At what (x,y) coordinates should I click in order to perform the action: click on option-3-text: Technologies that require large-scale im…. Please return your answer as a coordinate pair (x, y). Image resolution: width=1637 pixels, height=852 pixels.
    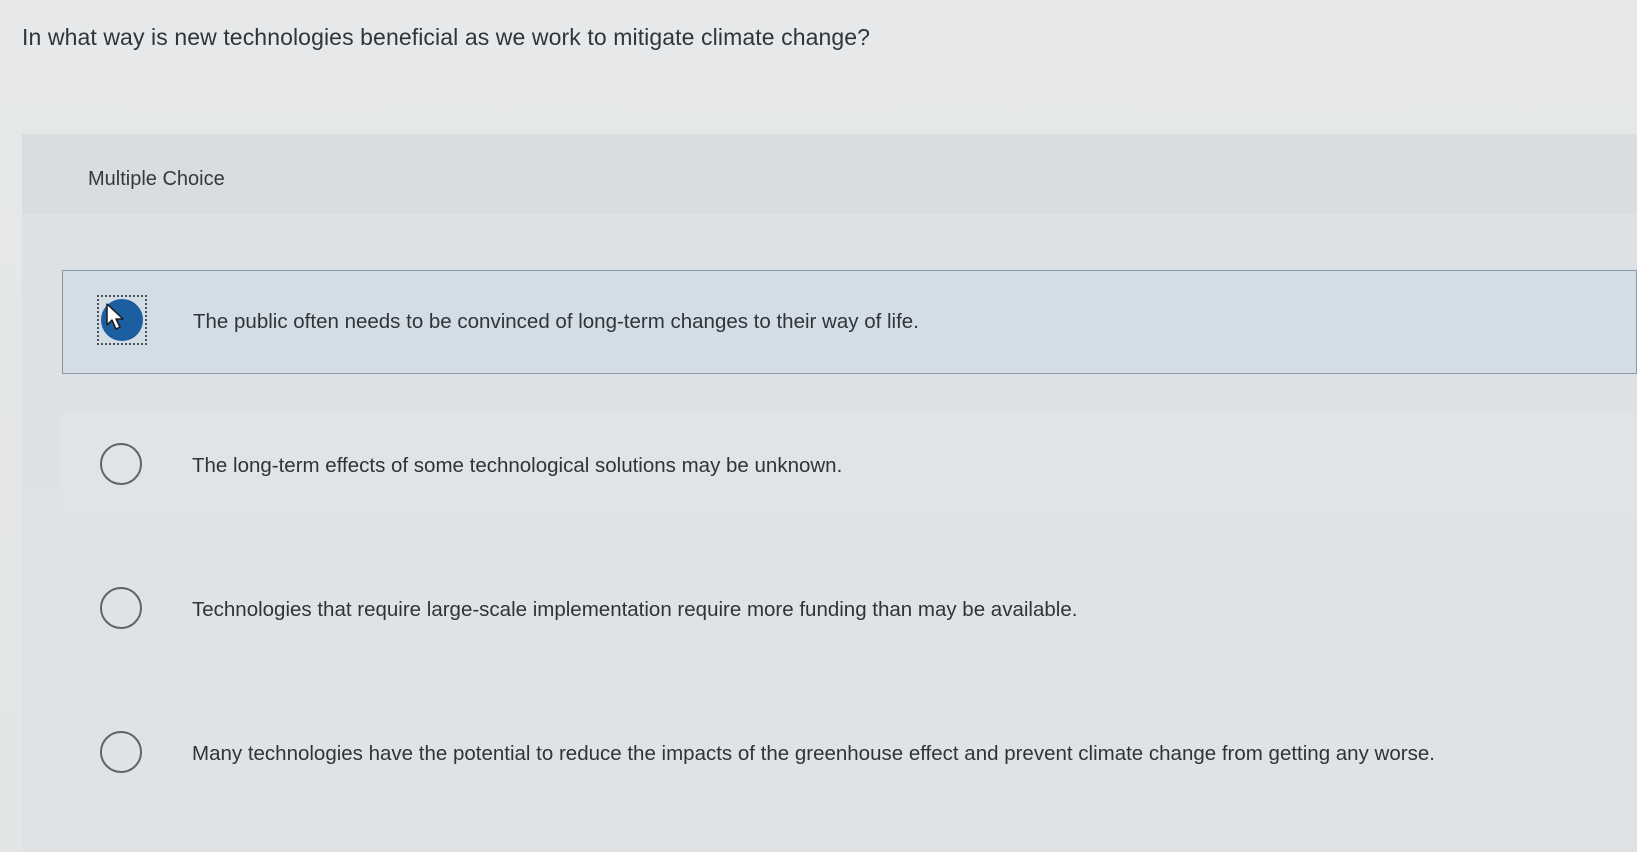
    Looking at the image, I should click on (635, 609).